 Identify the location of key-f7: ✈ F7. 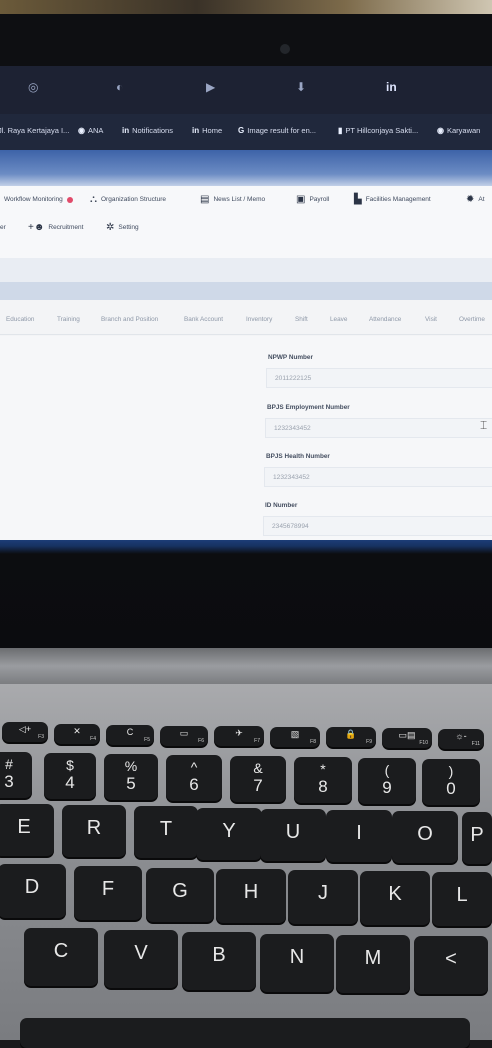
(239, 736).